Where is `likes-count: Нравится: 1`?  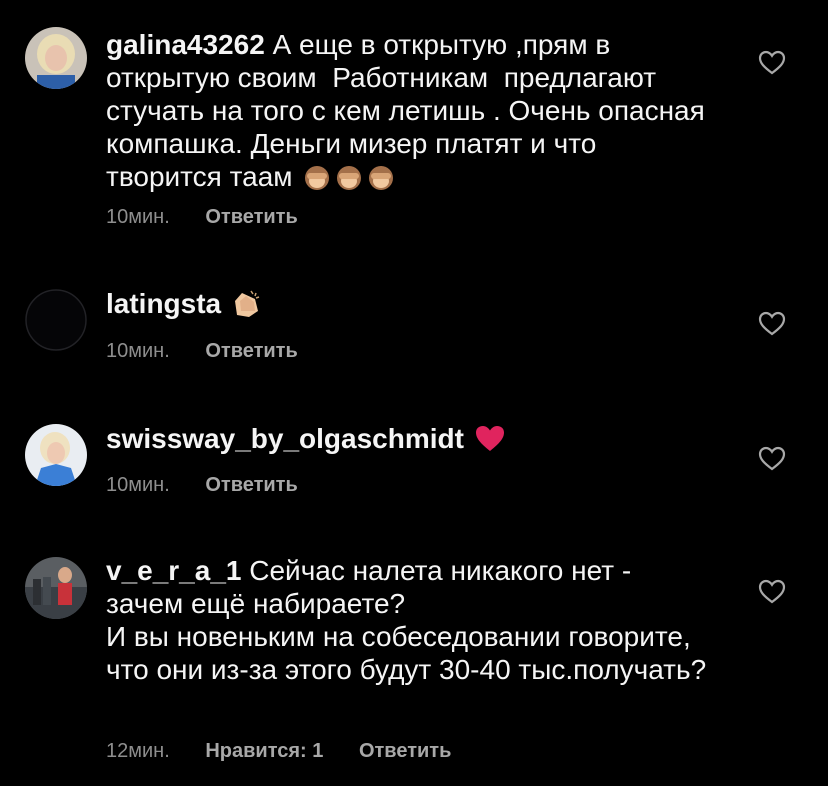 likes-count: Нравится: 1 is located at coordinates (264, 751).